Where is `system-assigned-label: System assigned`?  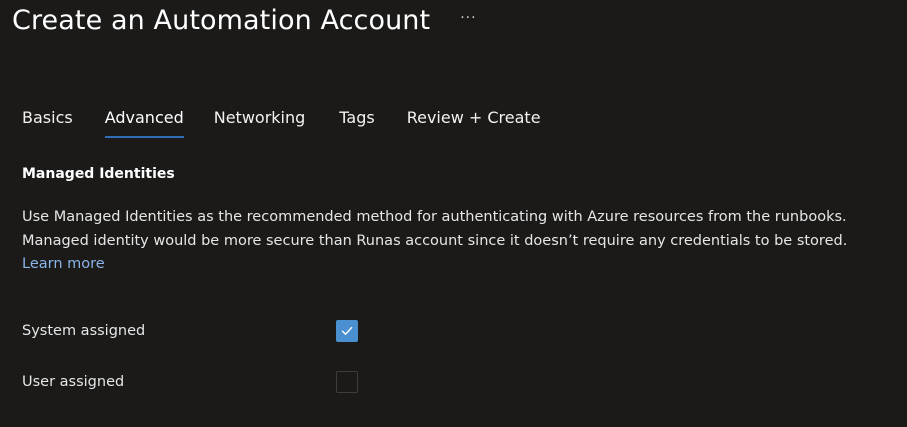 system-assigned-label: System assigned is located at coordinates (84, 331).